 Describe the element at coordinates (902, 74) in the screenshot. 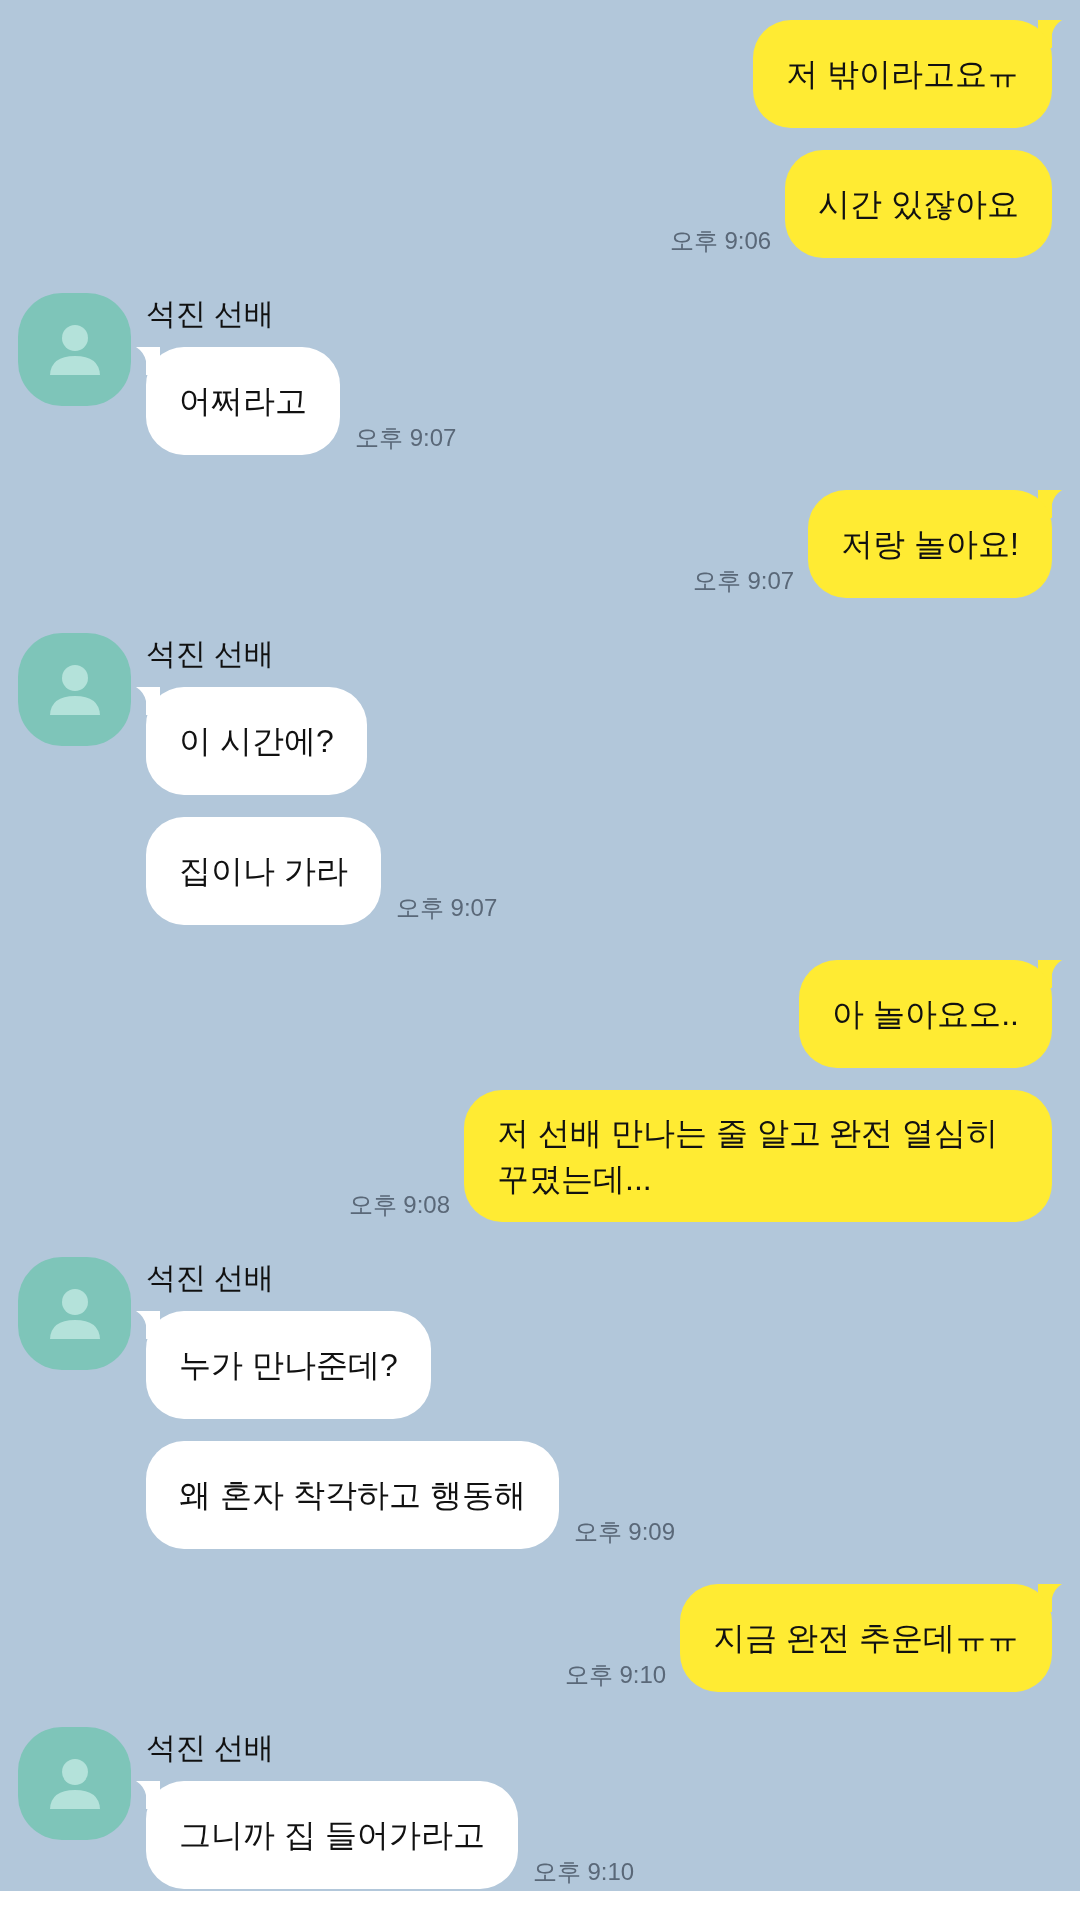

I see `message-bubble: 저 밖이라고요ㅠ` at that location.